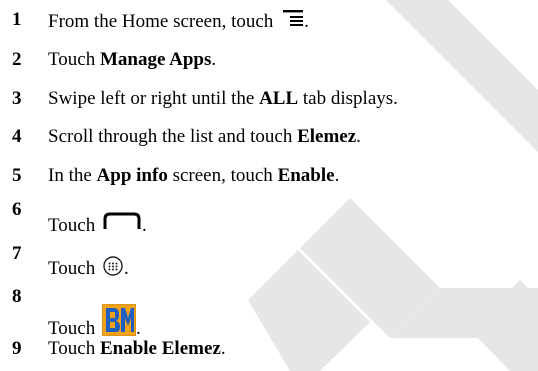 The image size is (538, 371). Describe the element at coordinates (269, 261) in the screenshot. I see `step-7: 7 Touch .` at that location.